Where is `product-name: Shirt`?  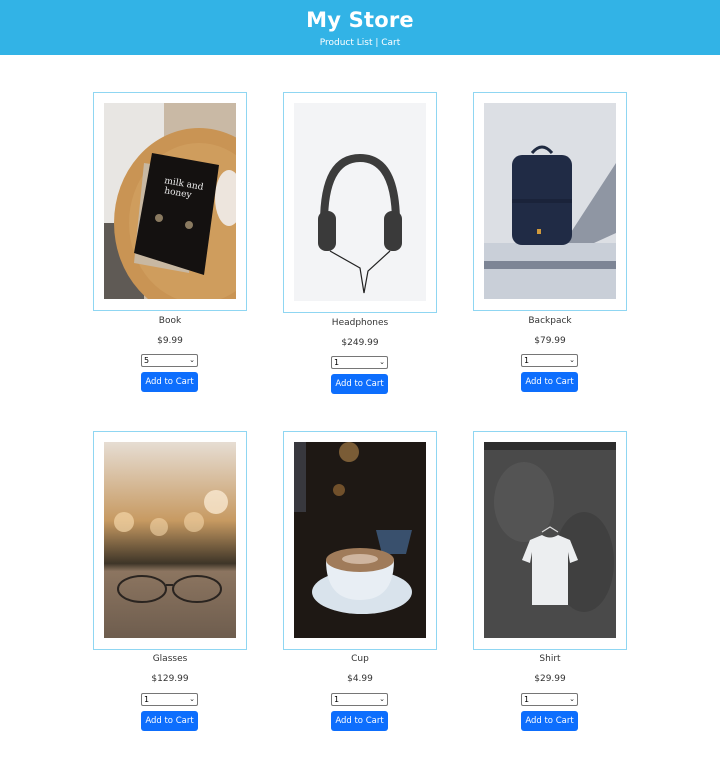 product-name: Shirt is located at coordinates (550, 659).